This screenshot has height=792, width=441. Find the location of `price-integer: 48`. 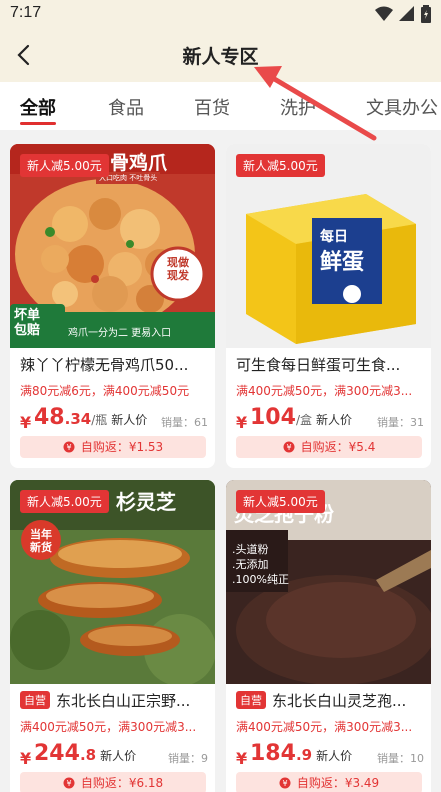

price-integer: 48 is located at coordinates (49, 417).